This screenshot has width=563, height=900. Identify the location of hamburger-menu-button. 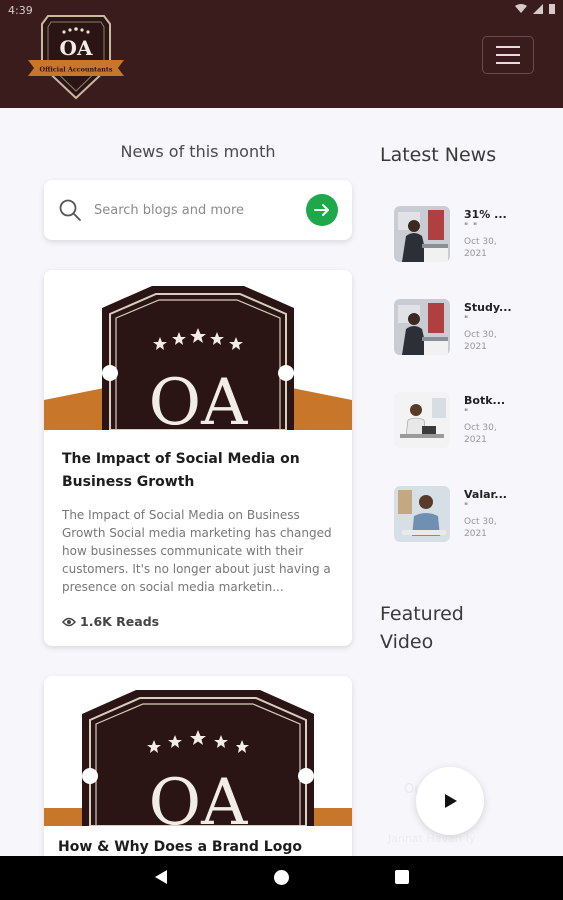
(508, 55).